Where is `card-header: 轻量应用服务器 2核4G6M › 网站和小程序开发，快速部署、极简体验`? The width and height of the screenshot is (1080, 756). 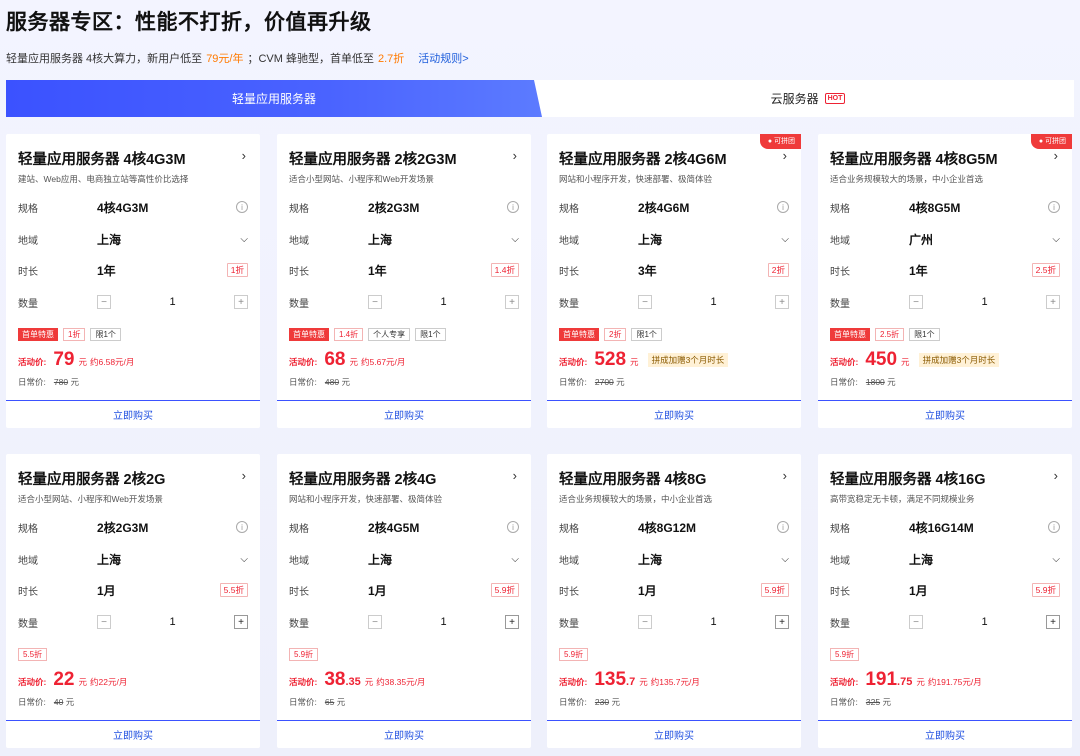
card-header: 轻量应用服务器 2核4G6M › 网站和小程序开发，快速部署、极简体验 is located at coordinates (674, 159).